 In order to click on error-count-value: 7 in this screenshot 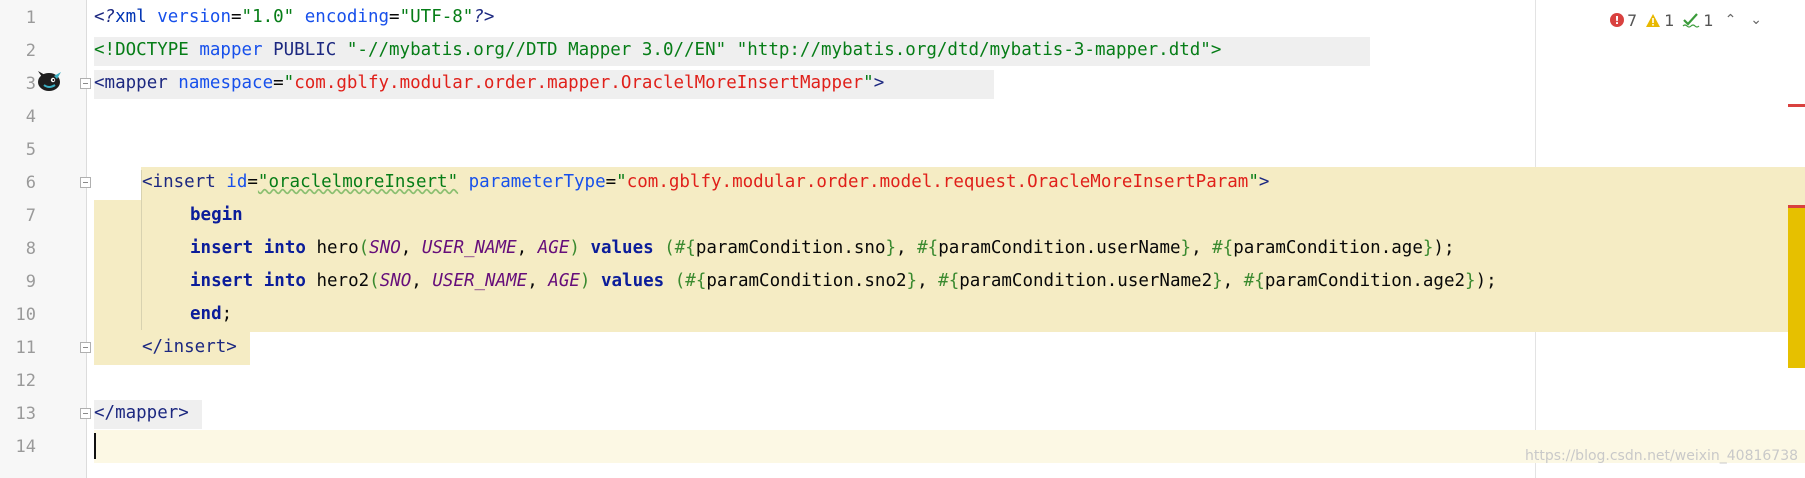, I will do `click(1632, 20)`.